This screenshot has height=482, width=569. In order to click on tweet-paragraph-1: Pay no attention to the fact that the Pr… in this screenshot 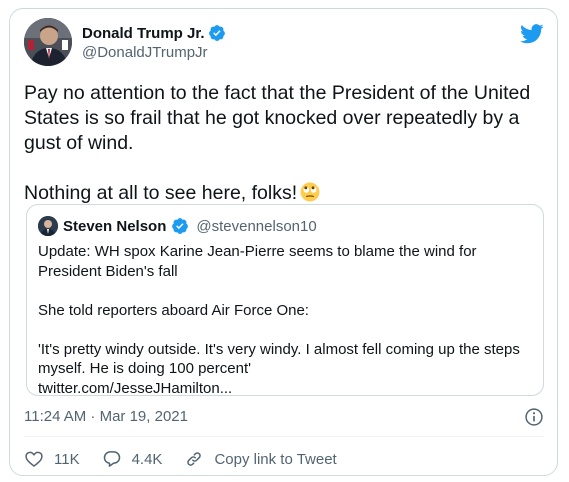, I will do `click(277, 118)`.